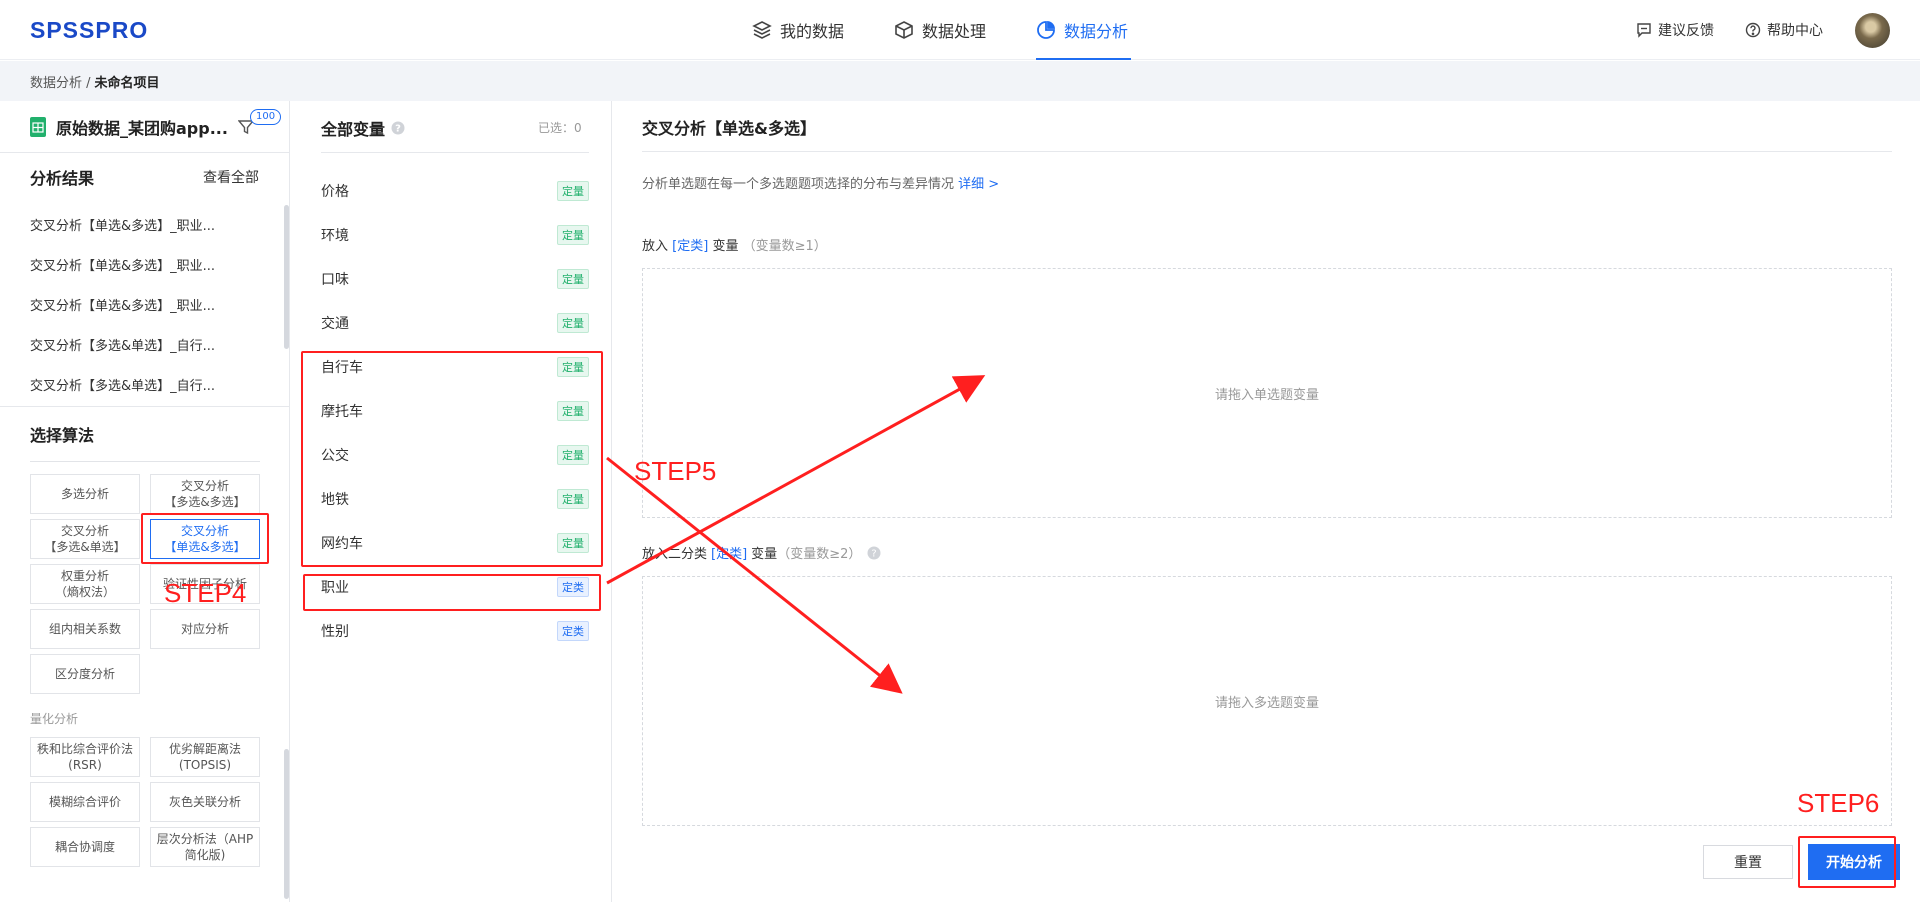 This screenshot has height=902, width=1920. What do you see at coordinates (85, 584) in the screenshot?
I see `algo-weight-entropy: 权重分析 （熵权法）` at bounding box center [85, 584].